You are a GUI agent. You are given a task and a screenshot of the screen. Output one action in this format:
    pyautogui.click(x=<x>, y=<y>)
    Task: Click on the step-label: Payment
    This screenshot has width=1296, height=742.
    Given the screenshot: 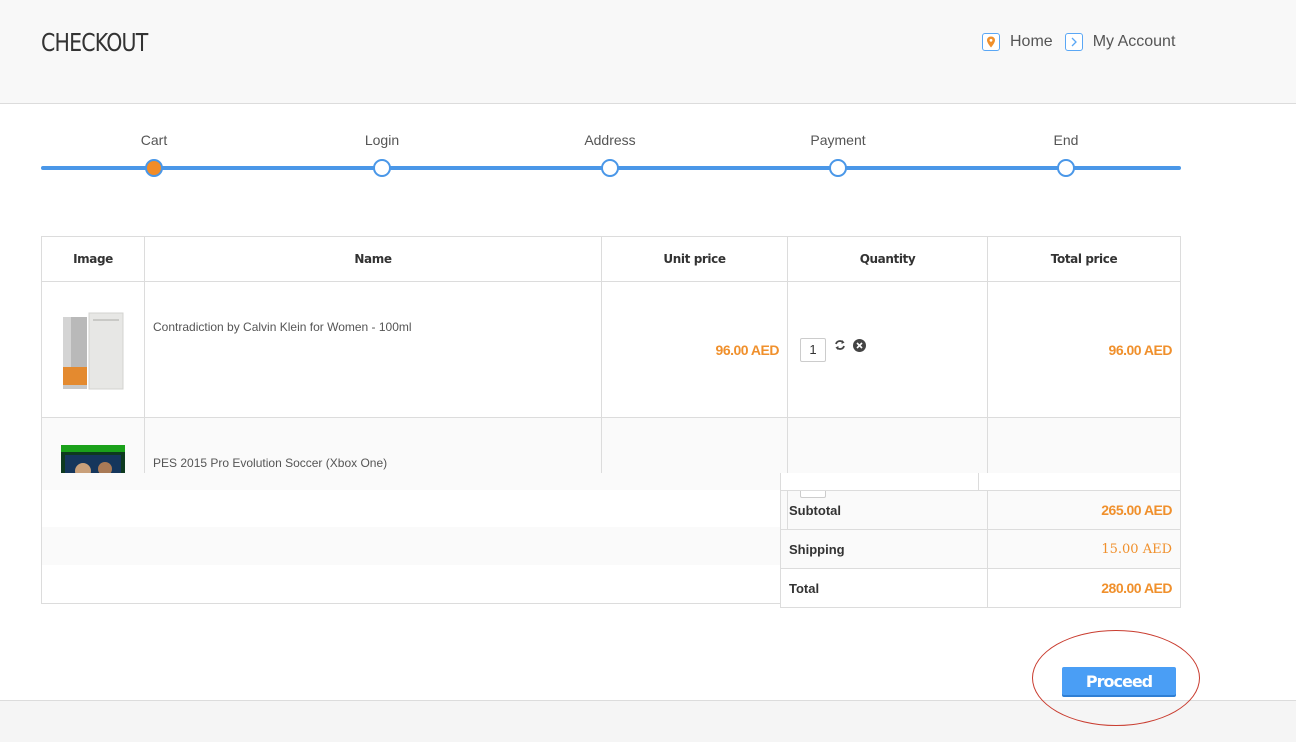 What is the action you would take?
    pyautogui.click(x=838, y=140)
    